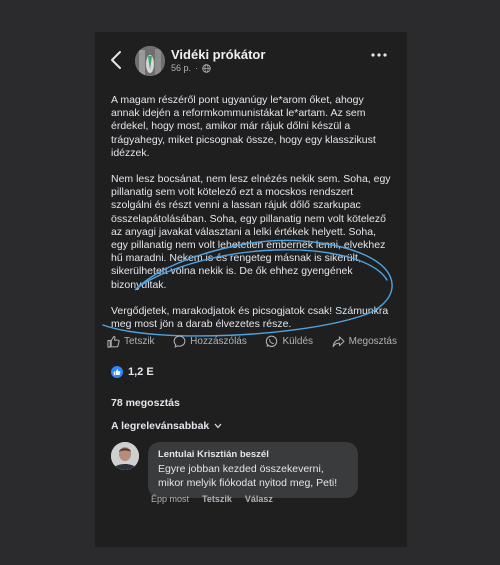 The width and height of the screenshot is (500, 565). Describe the element at coordinates (253, 454) in the screenshot. I see `comment-author: Lentulai Krisztián beszél` at that location.